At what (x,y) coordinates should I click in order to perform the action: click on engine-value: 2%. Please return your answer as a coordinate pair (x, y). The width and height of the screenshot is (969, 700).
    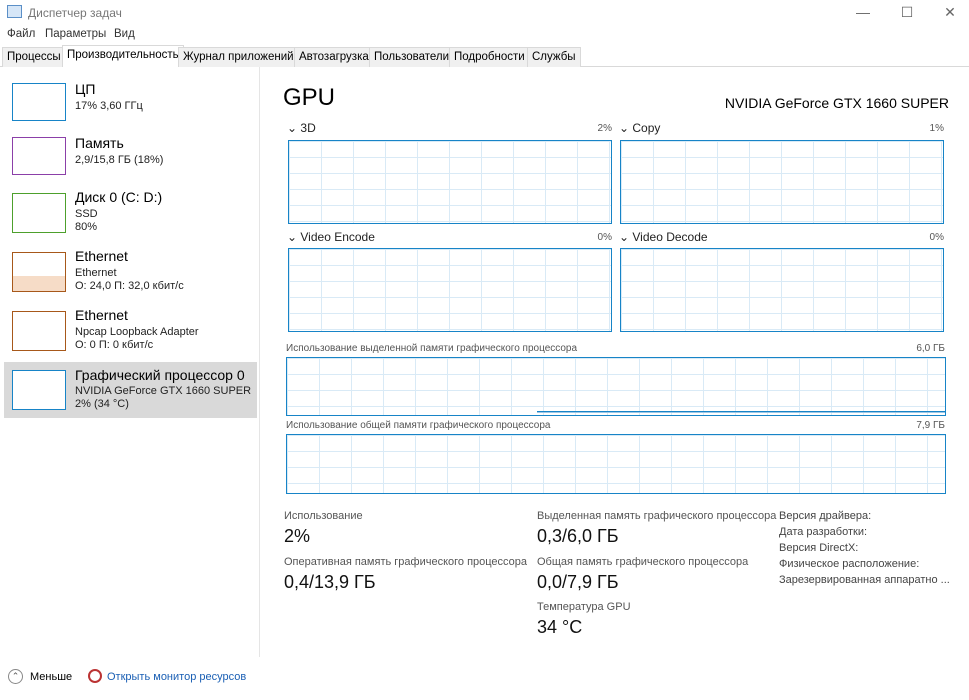
    Looking at the image, I should click on (604, 128).